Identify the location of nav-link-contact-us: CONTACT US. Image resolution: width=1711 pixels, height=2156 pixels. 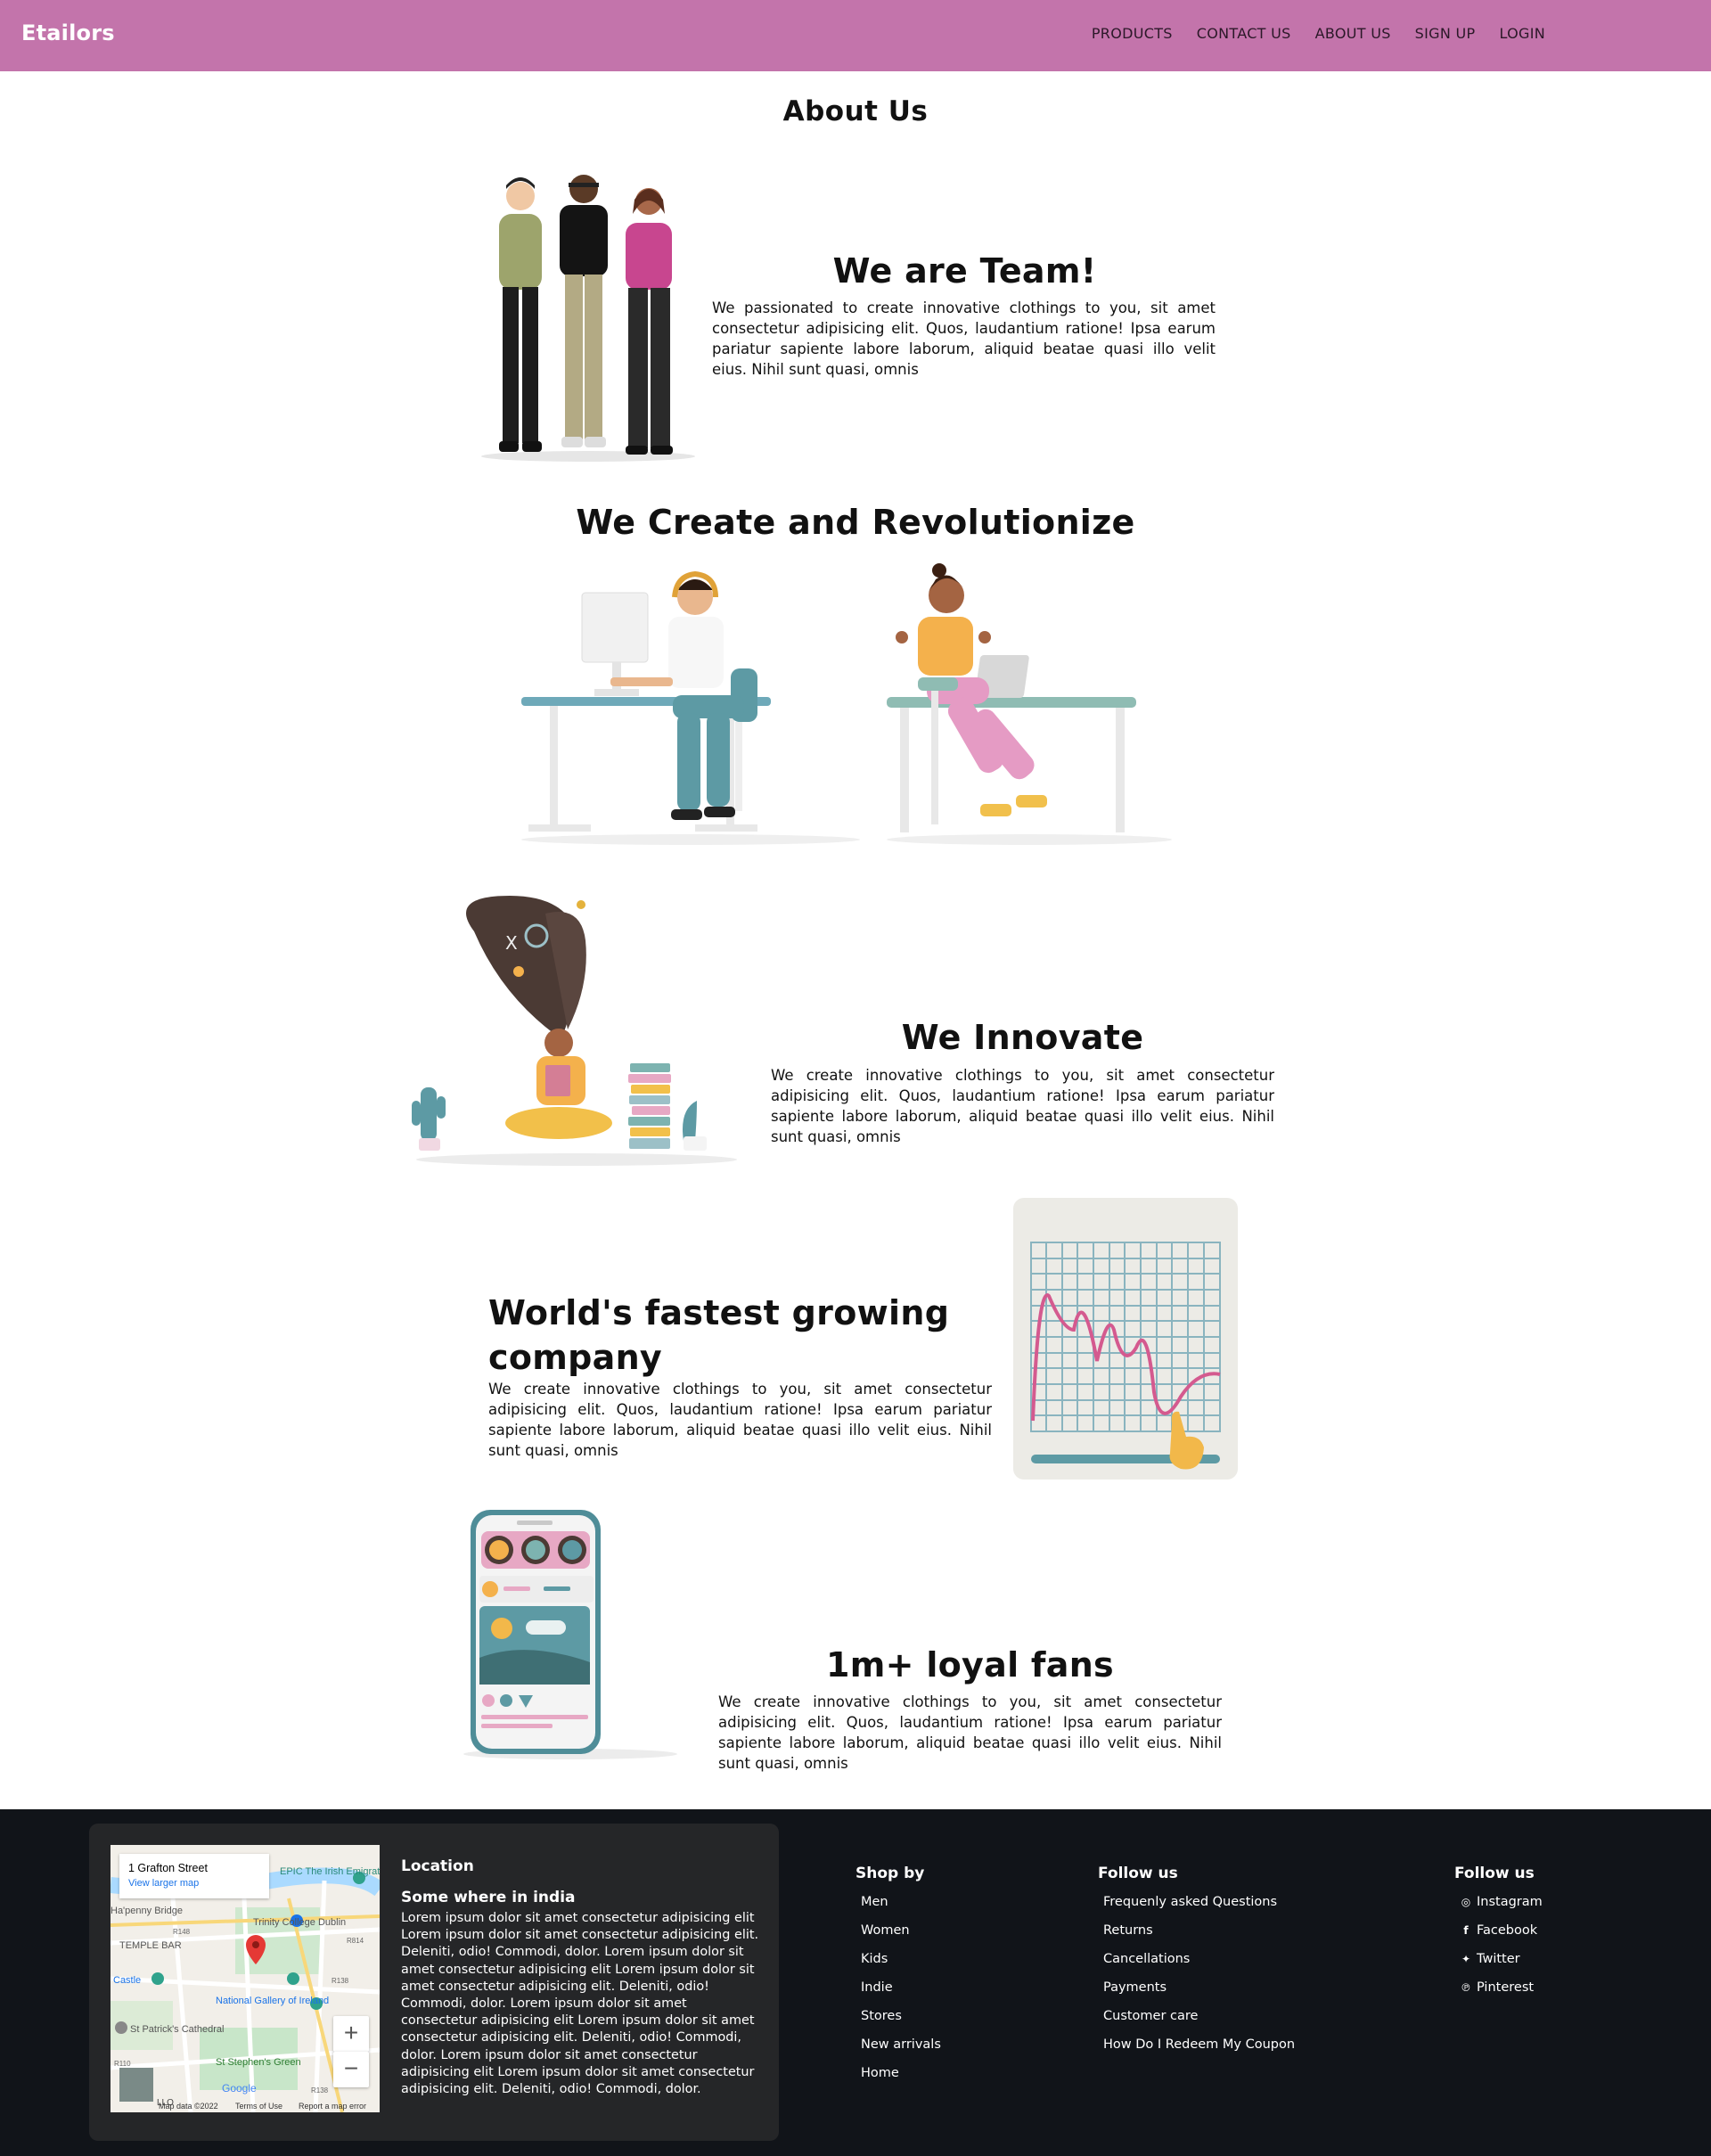
(1244, 33).